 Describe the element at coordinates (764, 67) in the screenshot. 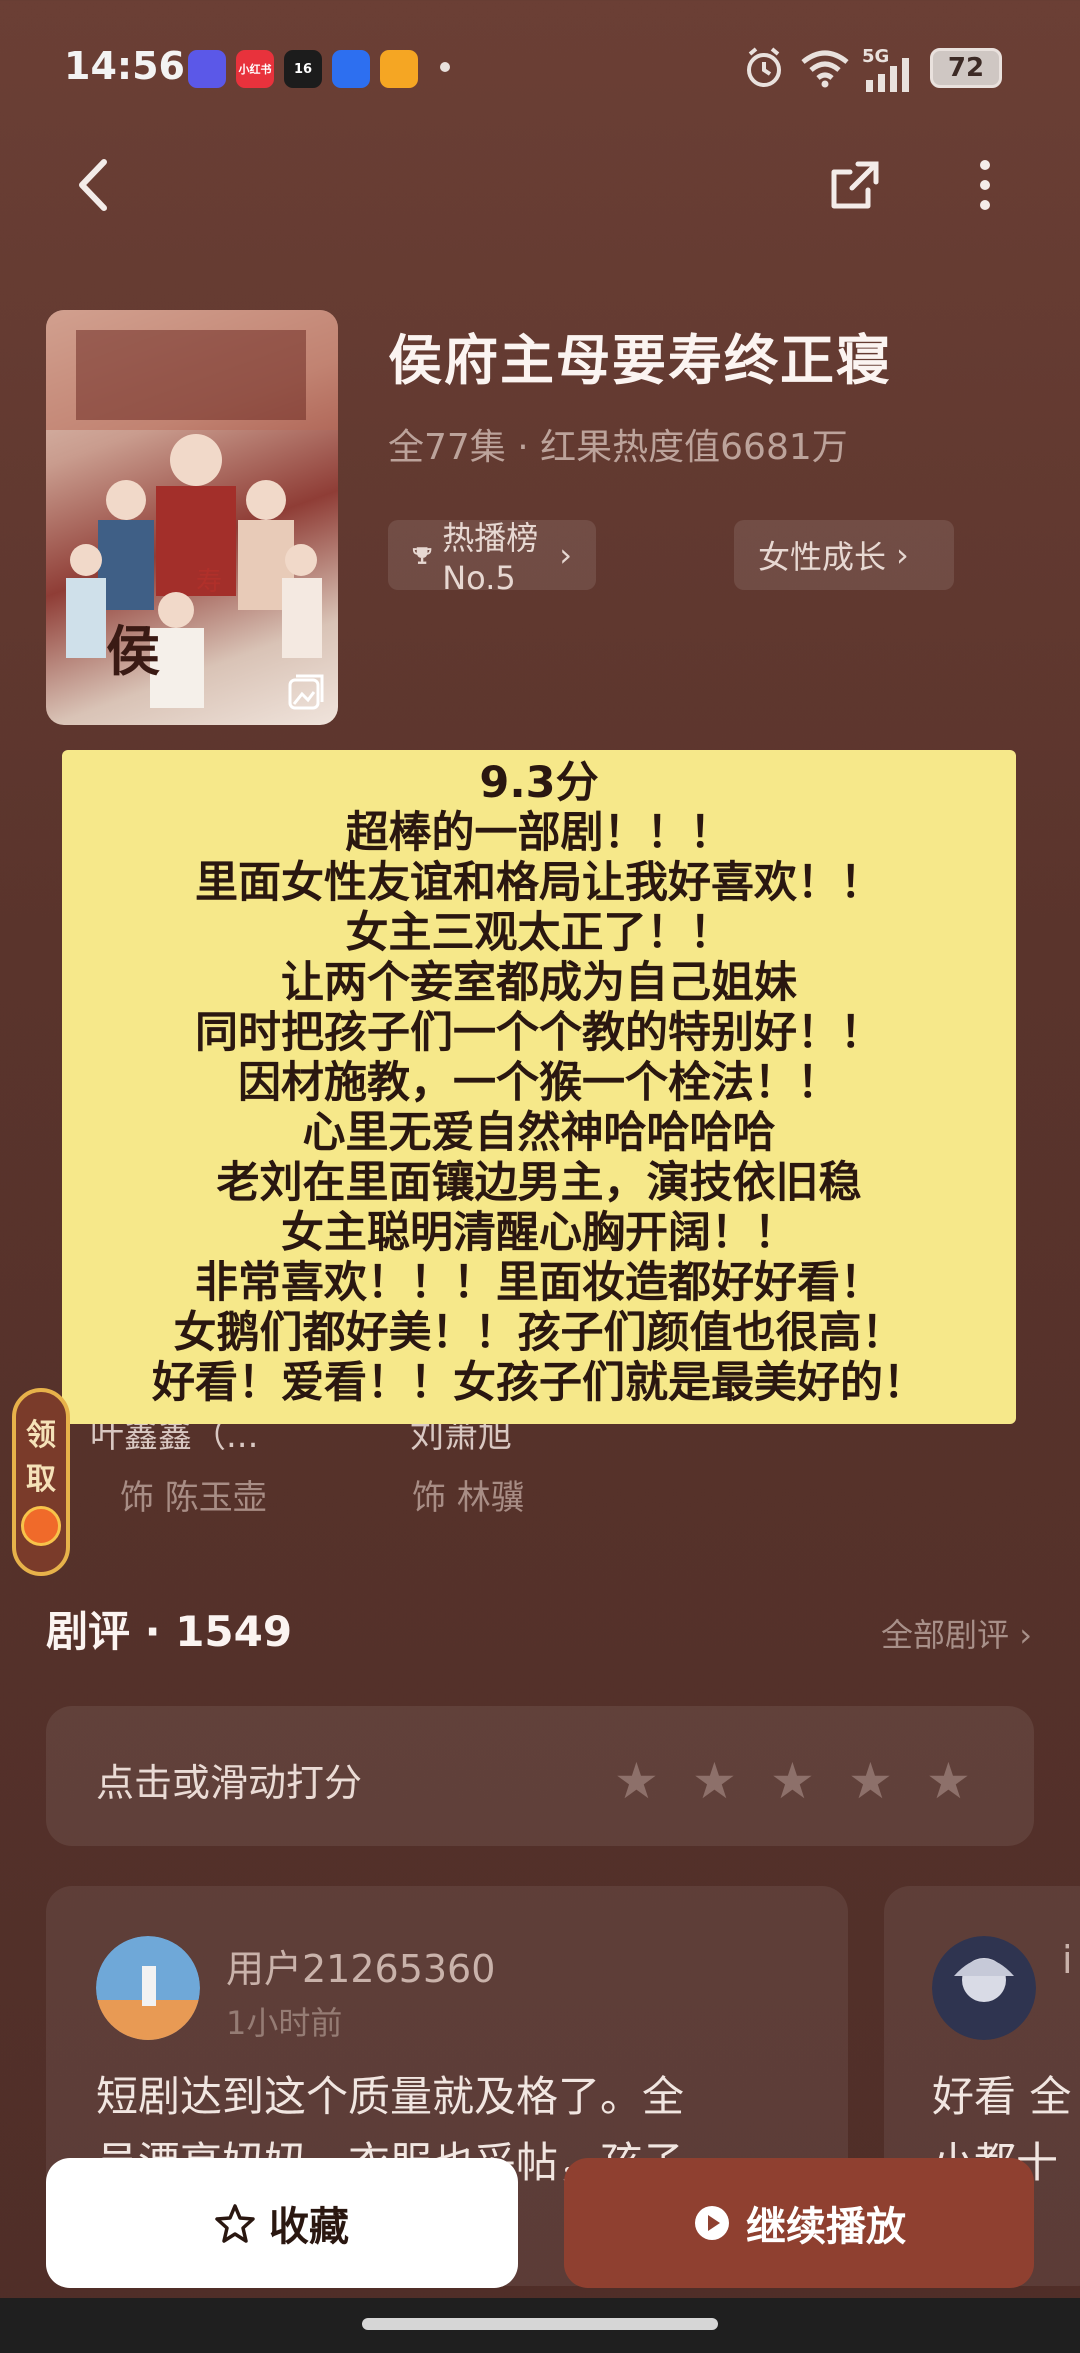

I see `alarm-icon` at that location.